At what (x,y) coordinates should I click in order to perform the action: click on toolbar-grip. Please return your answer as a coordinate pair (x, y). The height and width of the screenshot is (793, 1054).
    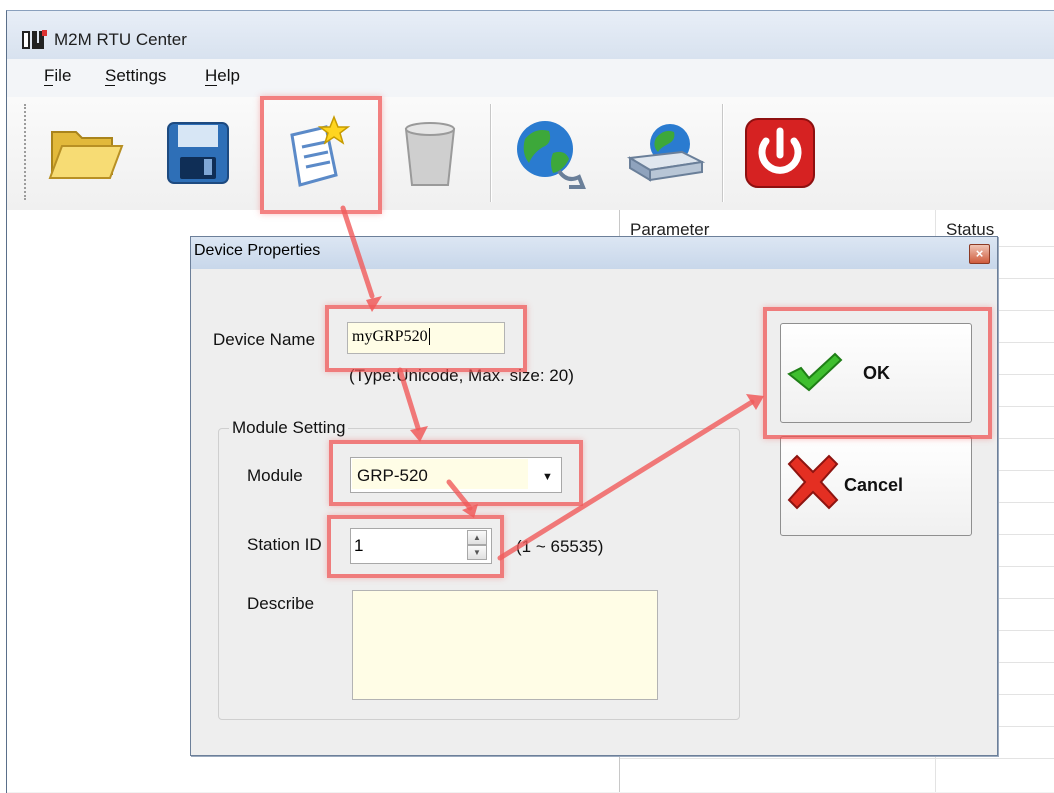
    Looking at the image, I should click on (26, 152).